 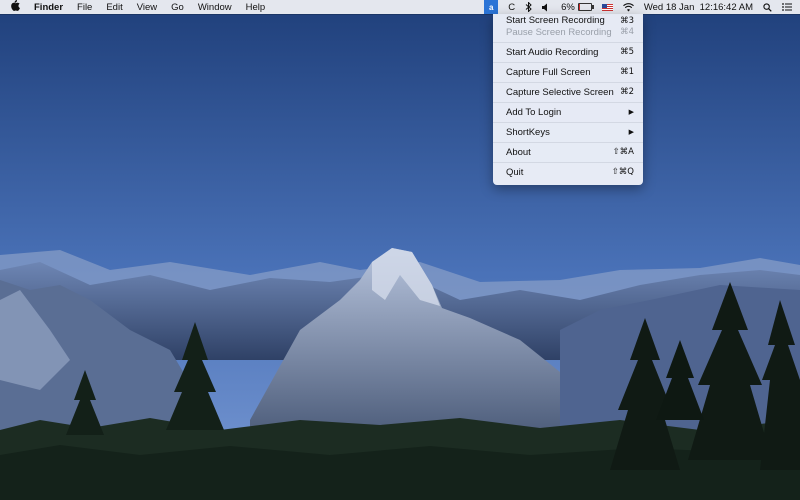 I want to click on wifi-icon, so click(x=628, y=7).